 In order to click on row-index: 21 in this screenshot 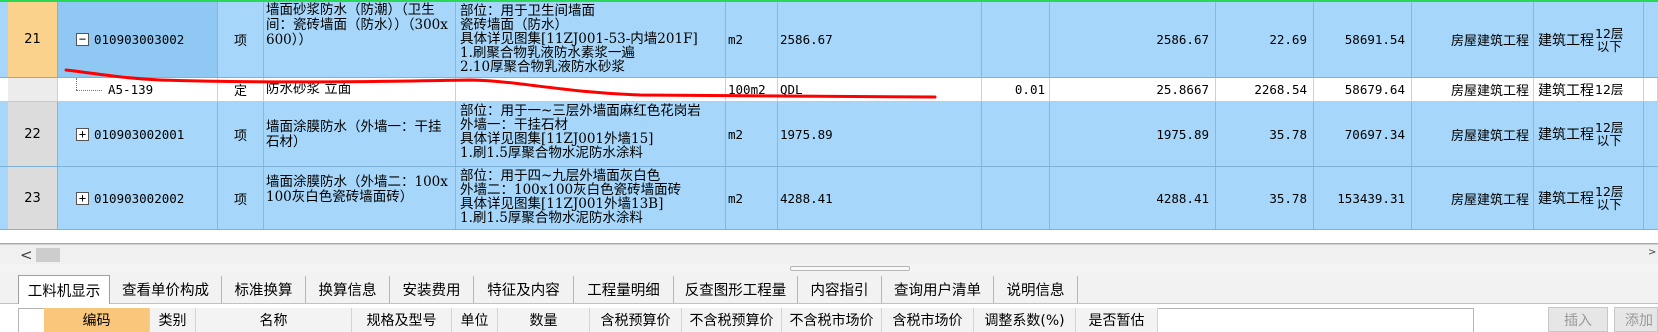, I will do `click(33, 39)`.